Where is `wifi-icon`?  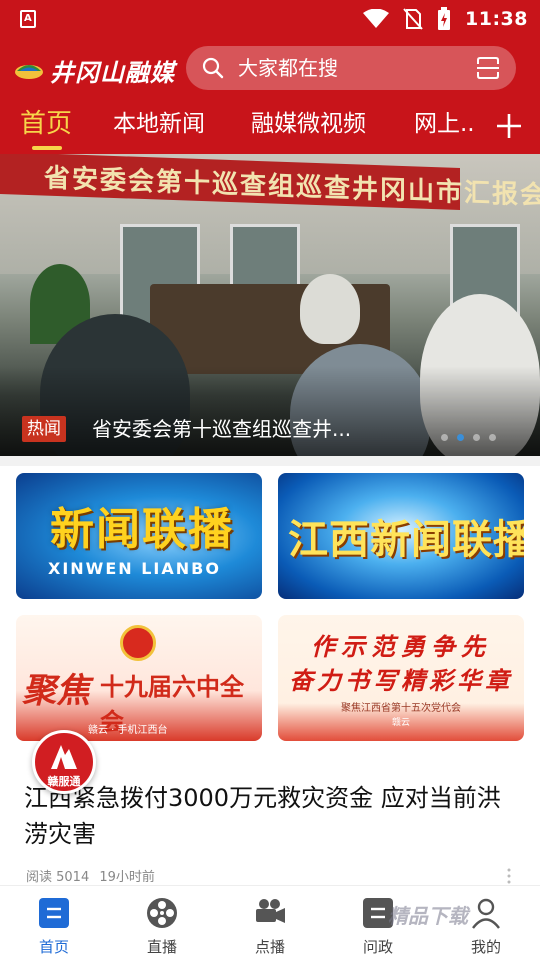
wifi-icon is located at coordinates (376, 18).